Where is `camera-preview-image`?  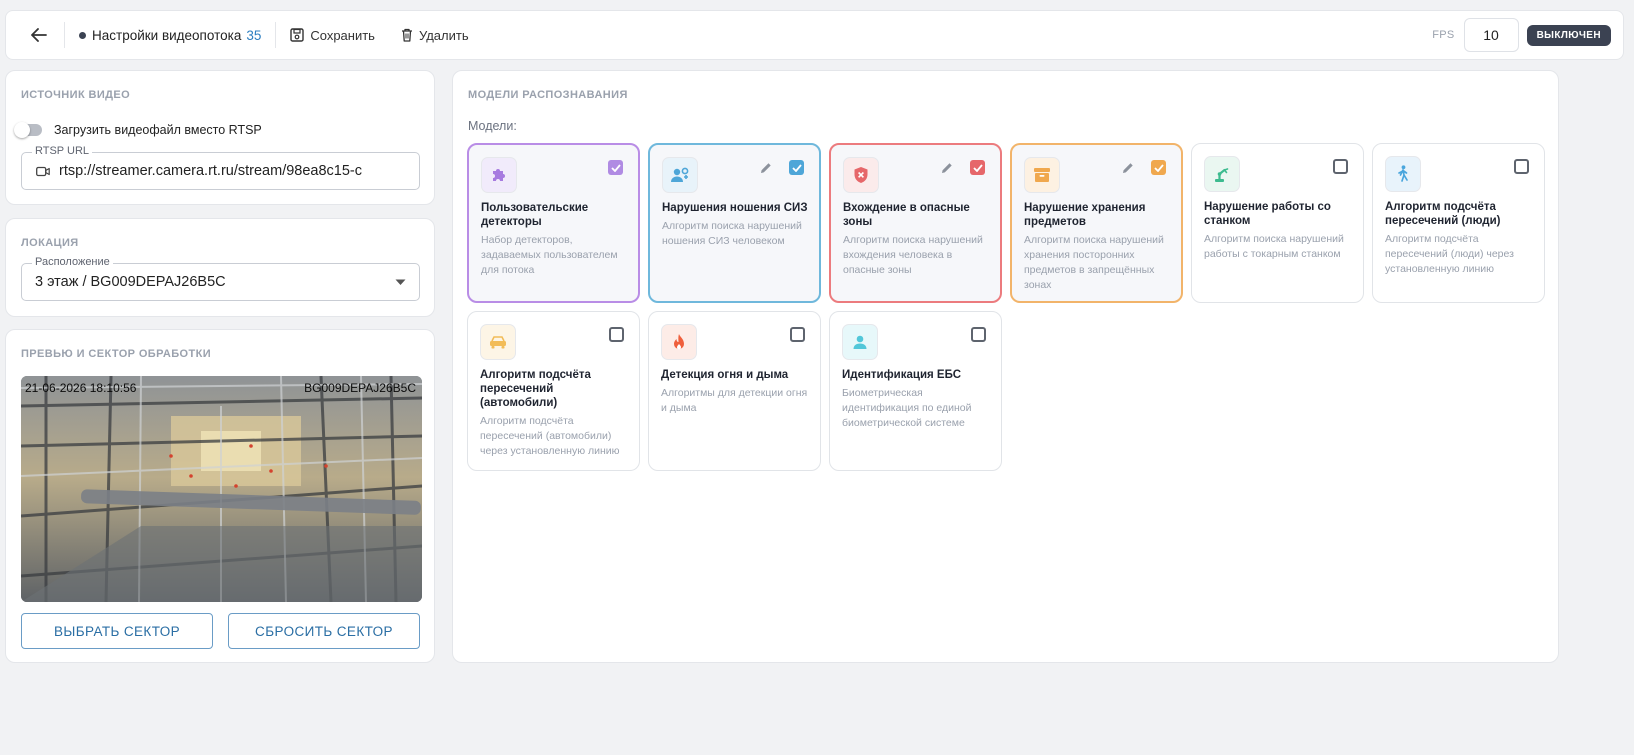 camera-preview-image is located at coordinates (221, 489).